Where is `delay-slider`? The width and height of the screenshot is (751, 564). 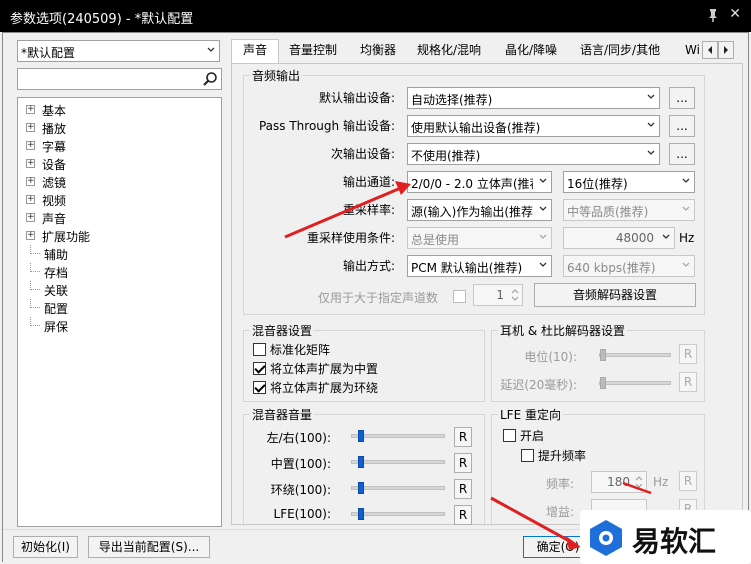
delay-slider is located at coordinates (635, 383).